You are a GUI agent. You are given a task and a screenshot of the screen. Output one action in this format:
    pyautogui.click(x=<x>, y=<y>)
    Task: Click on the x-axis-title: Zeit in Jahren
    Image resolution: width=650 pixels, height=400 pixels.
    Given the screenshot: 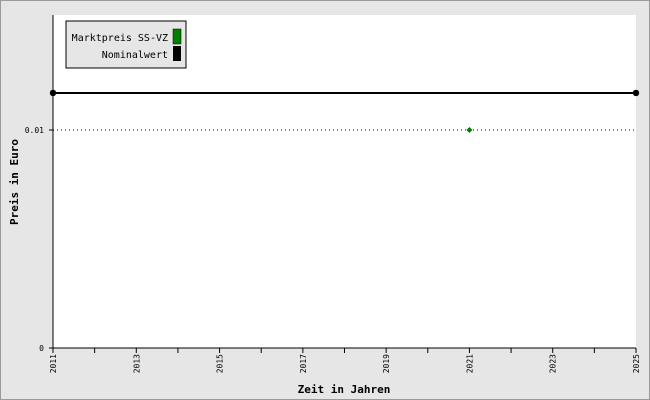 What is the action you would take?
    pyautogui.click(x=344, y=389)
    